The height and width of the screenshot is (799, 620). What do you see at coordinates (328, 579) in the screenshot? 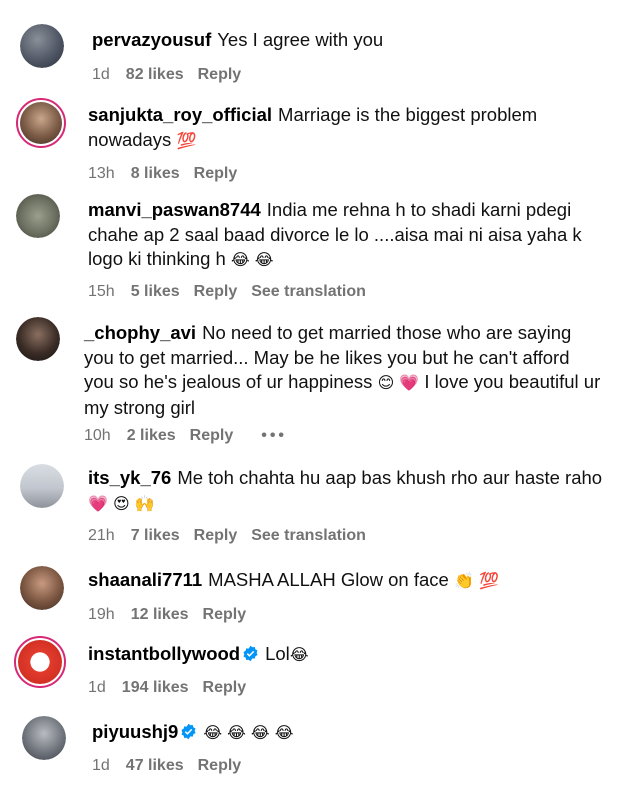
I see `comment-body: MASHA ALLAH Glow on face` at bounding box center [328, 579].